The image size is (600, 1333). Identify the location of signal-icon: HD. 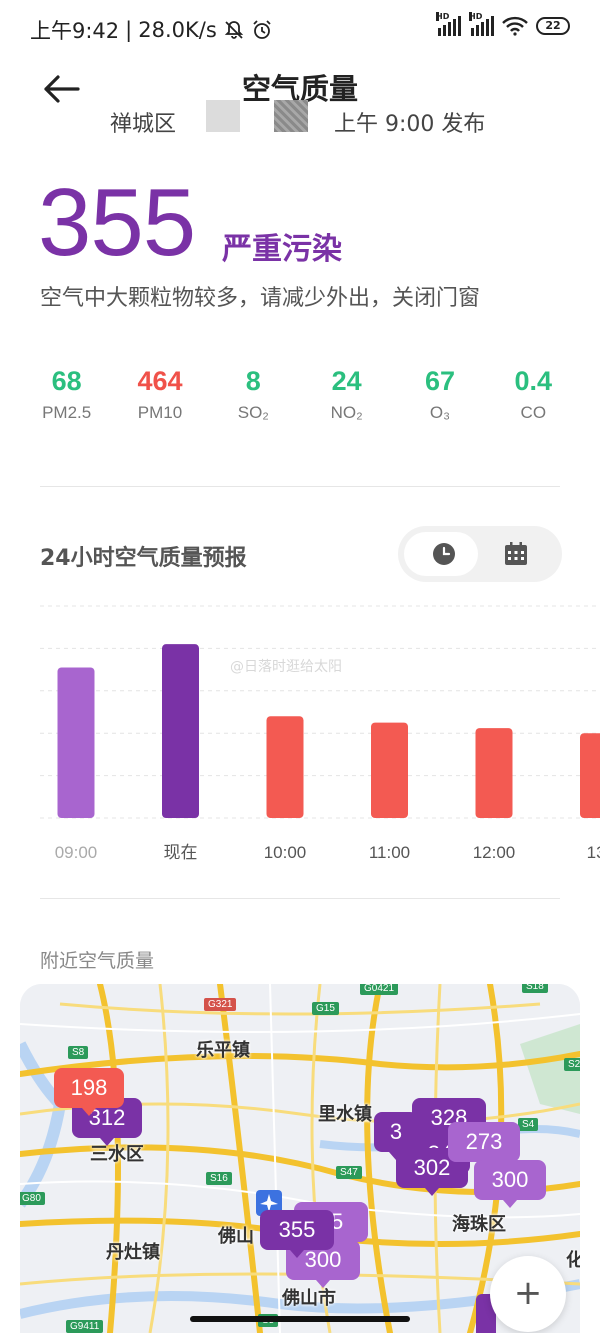
(448, 24).